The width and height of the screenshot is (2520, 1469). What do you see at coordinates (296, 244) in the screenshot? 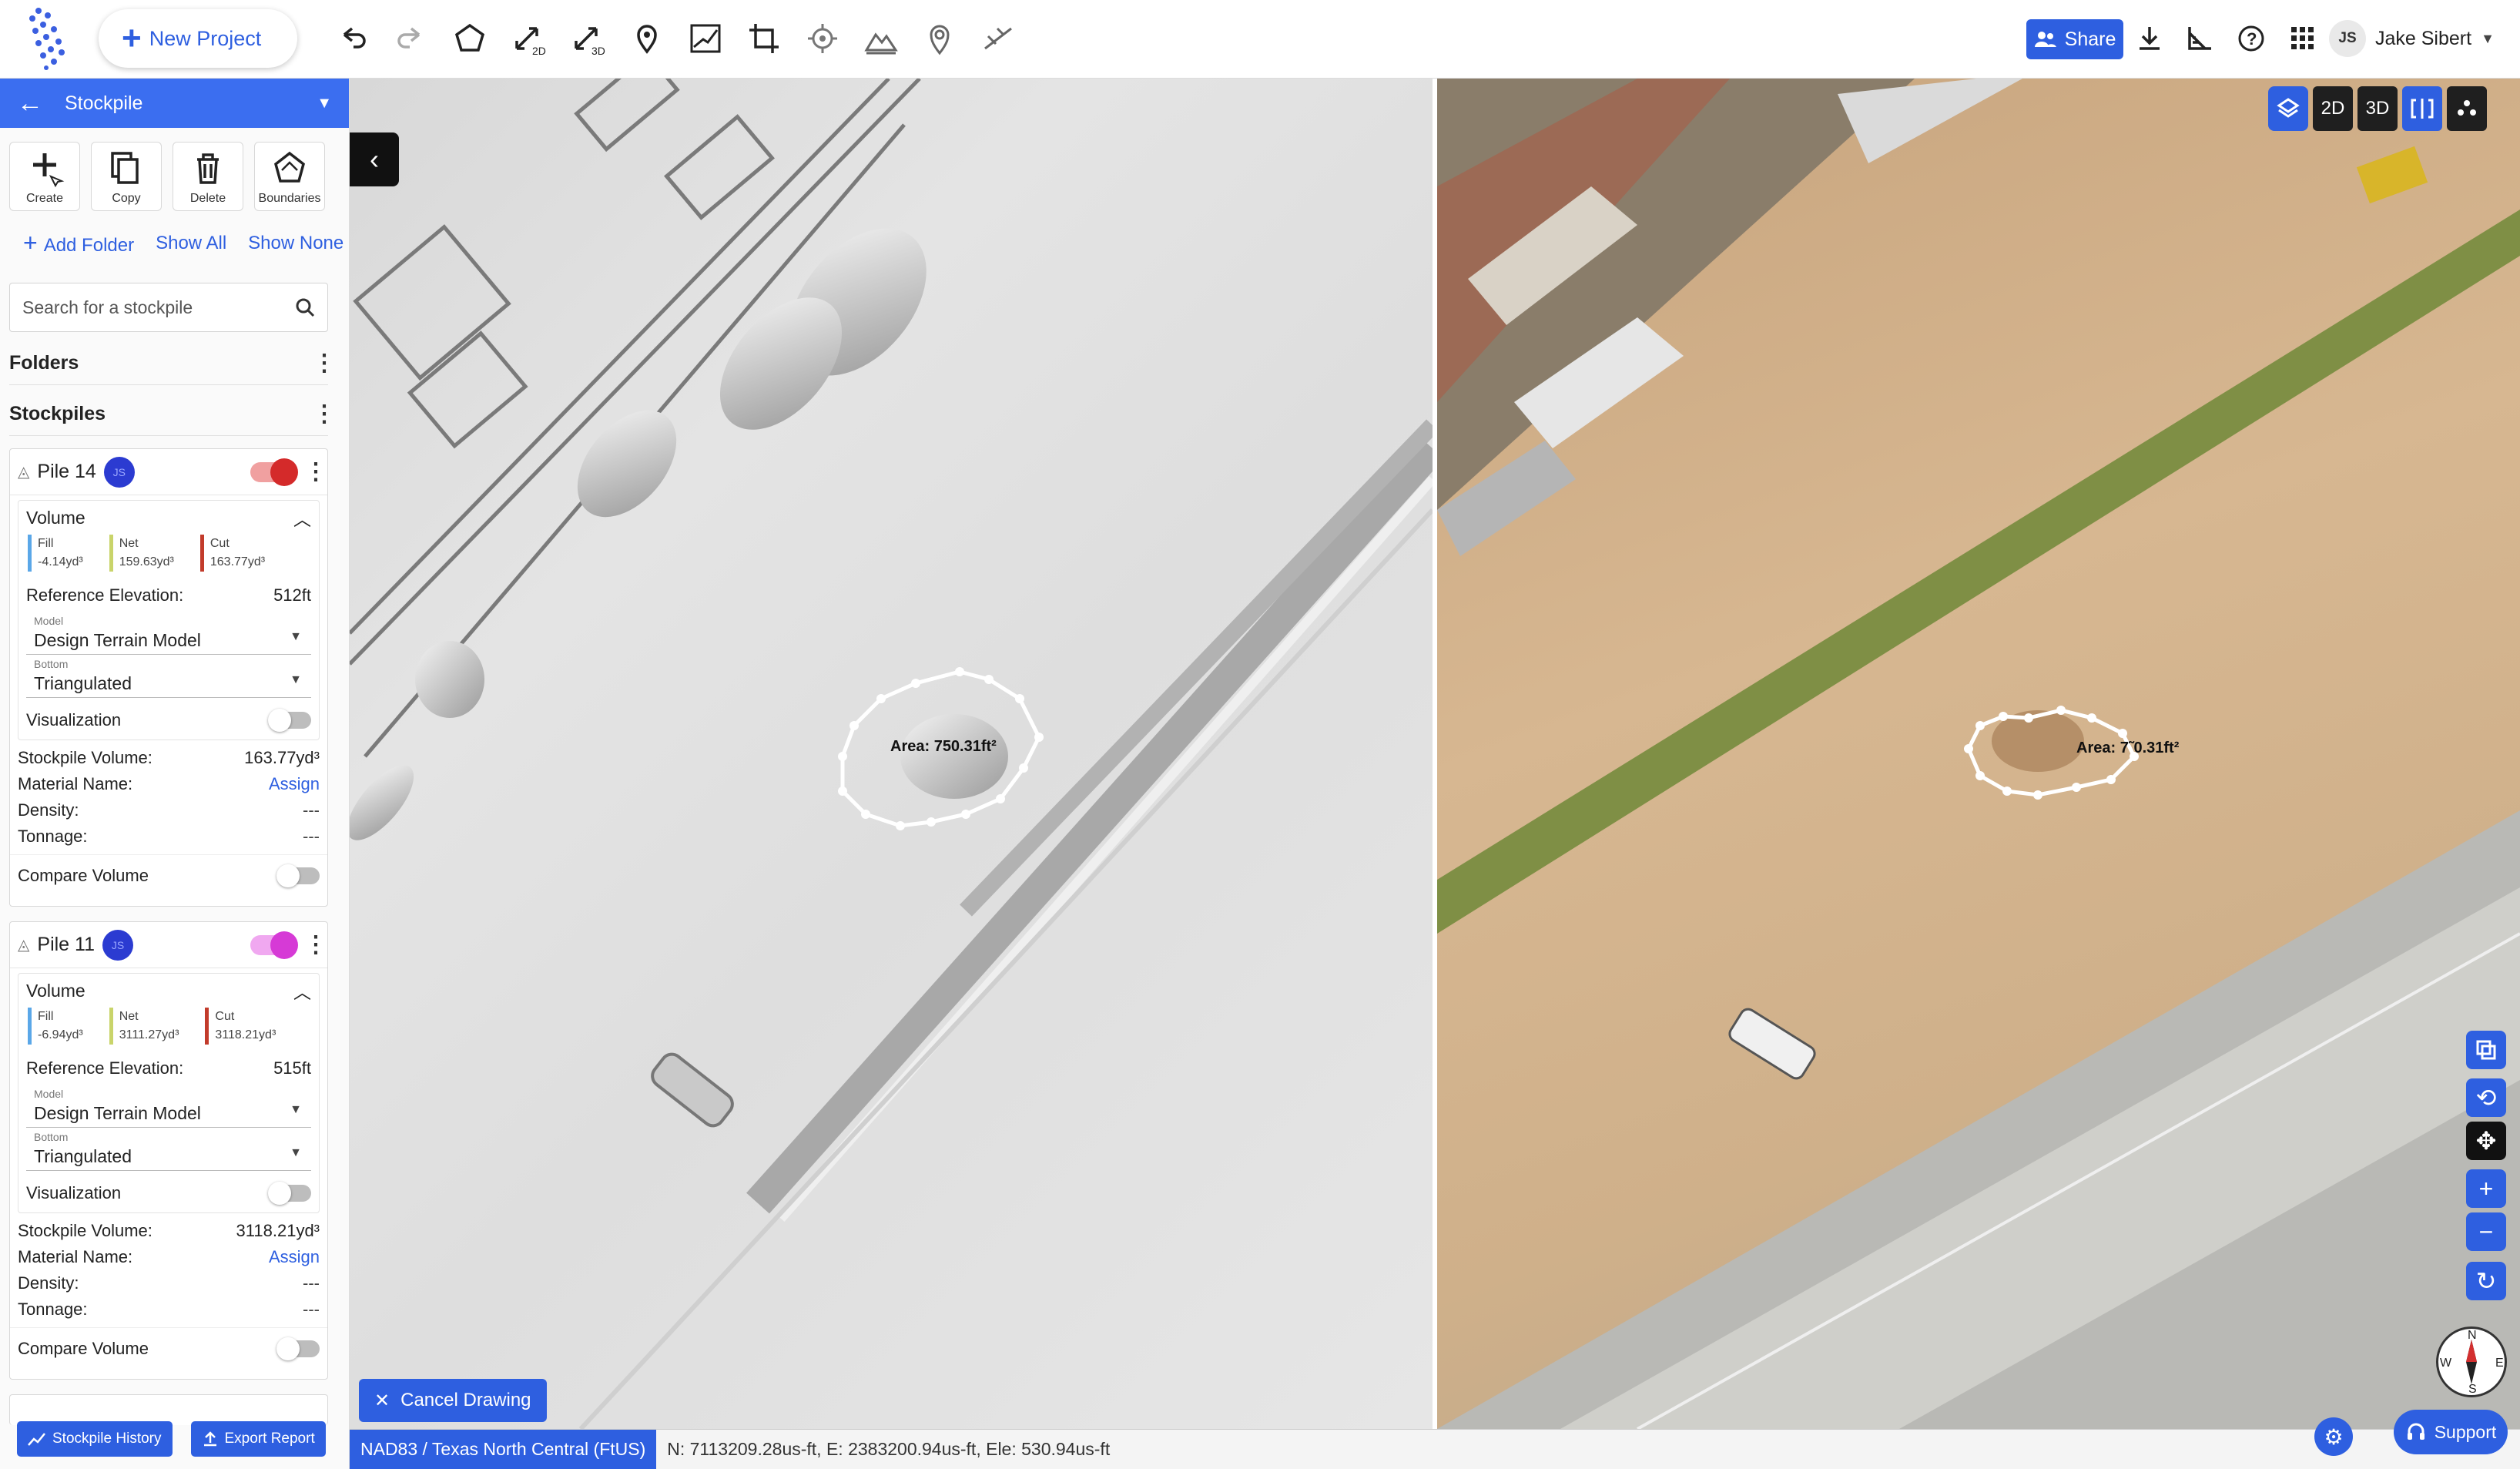
I see `show-none-link: Show None` at bounding box center [296, 244].